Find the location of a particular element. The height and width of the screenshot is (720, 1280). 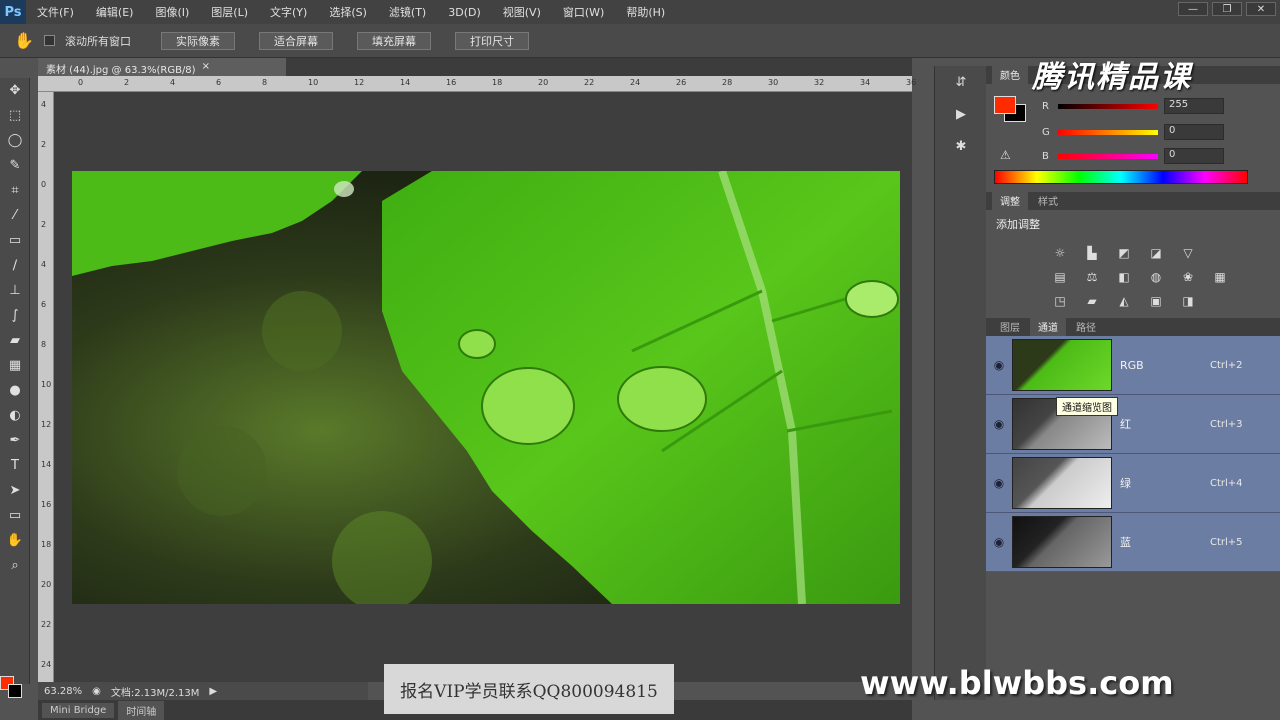

hue-icon: ▤ is located at coordinates (1060, 277).